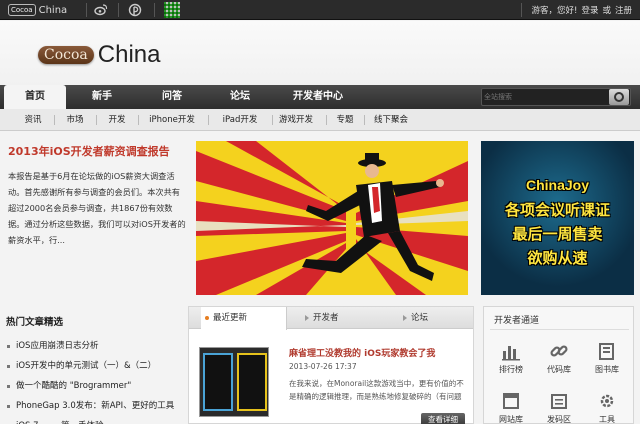 This screenshot has height=424, width=640. Describe the element at coordinates (607, 419) in the screenshot. I see `dev-tools-label: 工具` at that location.